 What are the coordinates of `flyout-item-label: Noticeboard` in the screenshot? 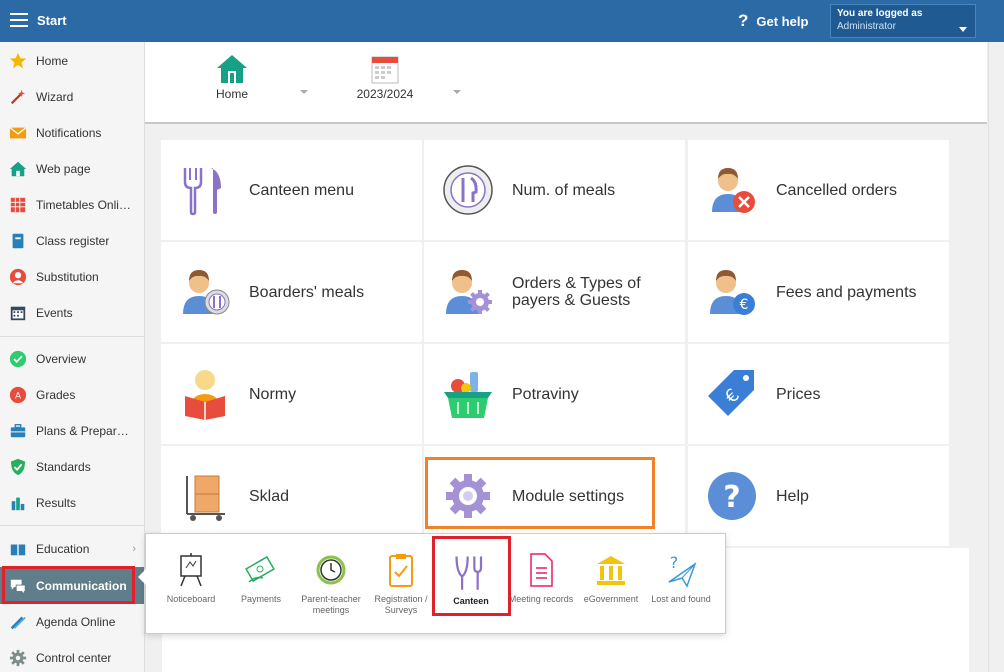 It's located at (191, 599).